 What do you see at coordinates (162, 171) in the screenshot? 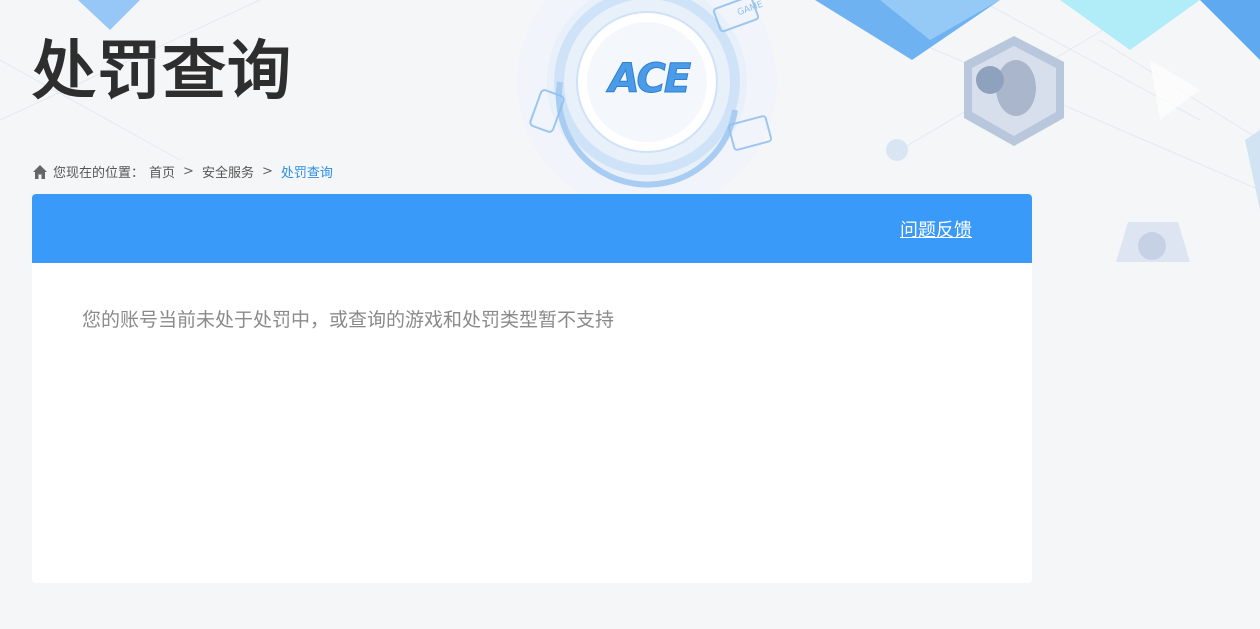
I see `breadcrumb-item-home: 首页` at bounding box center [162, 171].